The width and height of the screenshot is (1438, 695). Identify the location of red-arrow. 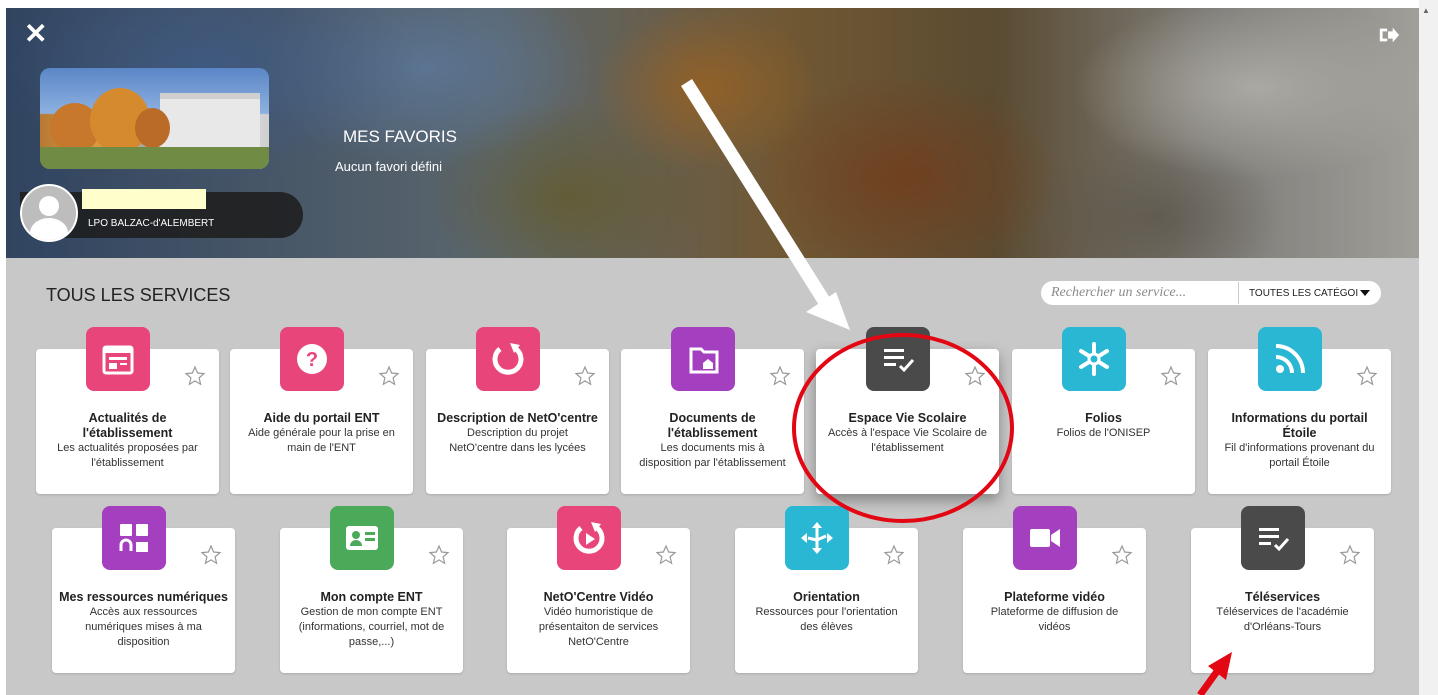
(1214, 673).